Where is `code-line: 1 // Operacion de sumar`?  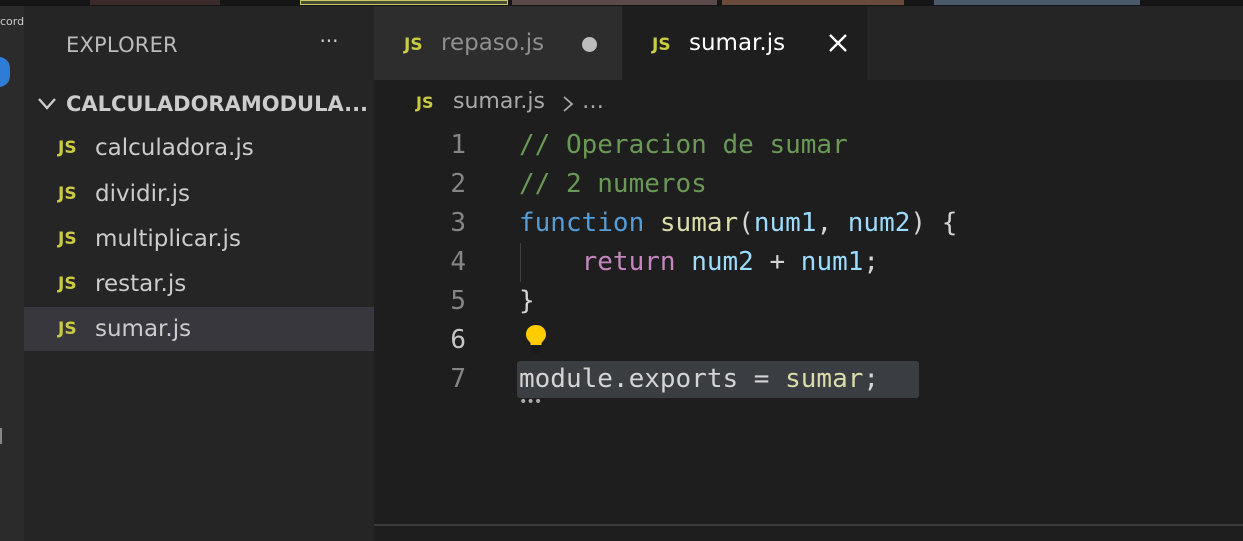 code-line: 1 // Operacion de sumar is located at coordinates (808, 145).